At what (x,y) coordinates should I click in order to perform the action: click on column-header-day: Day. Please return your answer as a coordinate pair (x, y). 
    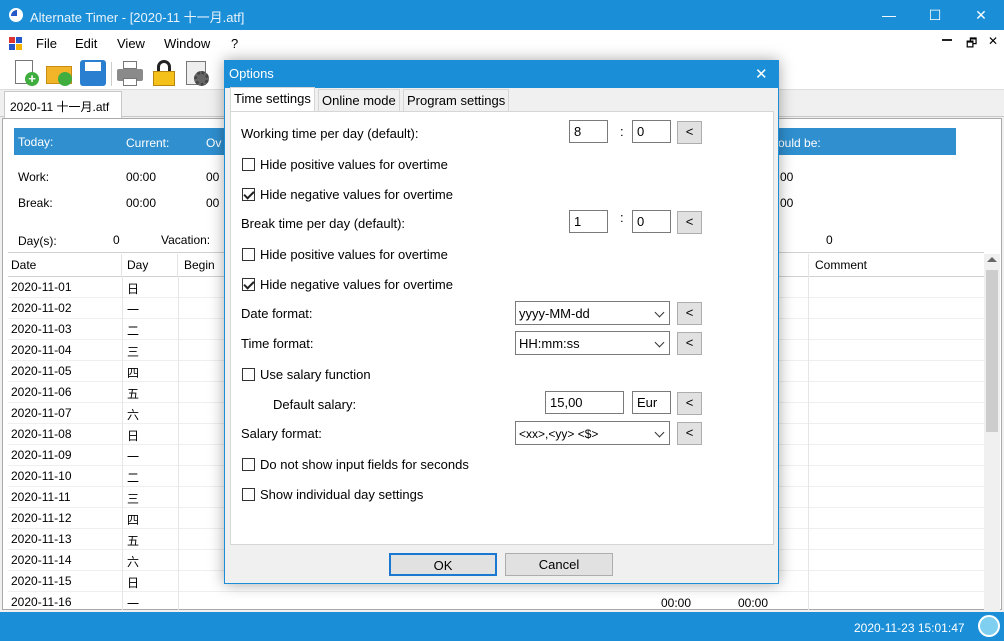
    Looking at the image, I should click on (150, 265).